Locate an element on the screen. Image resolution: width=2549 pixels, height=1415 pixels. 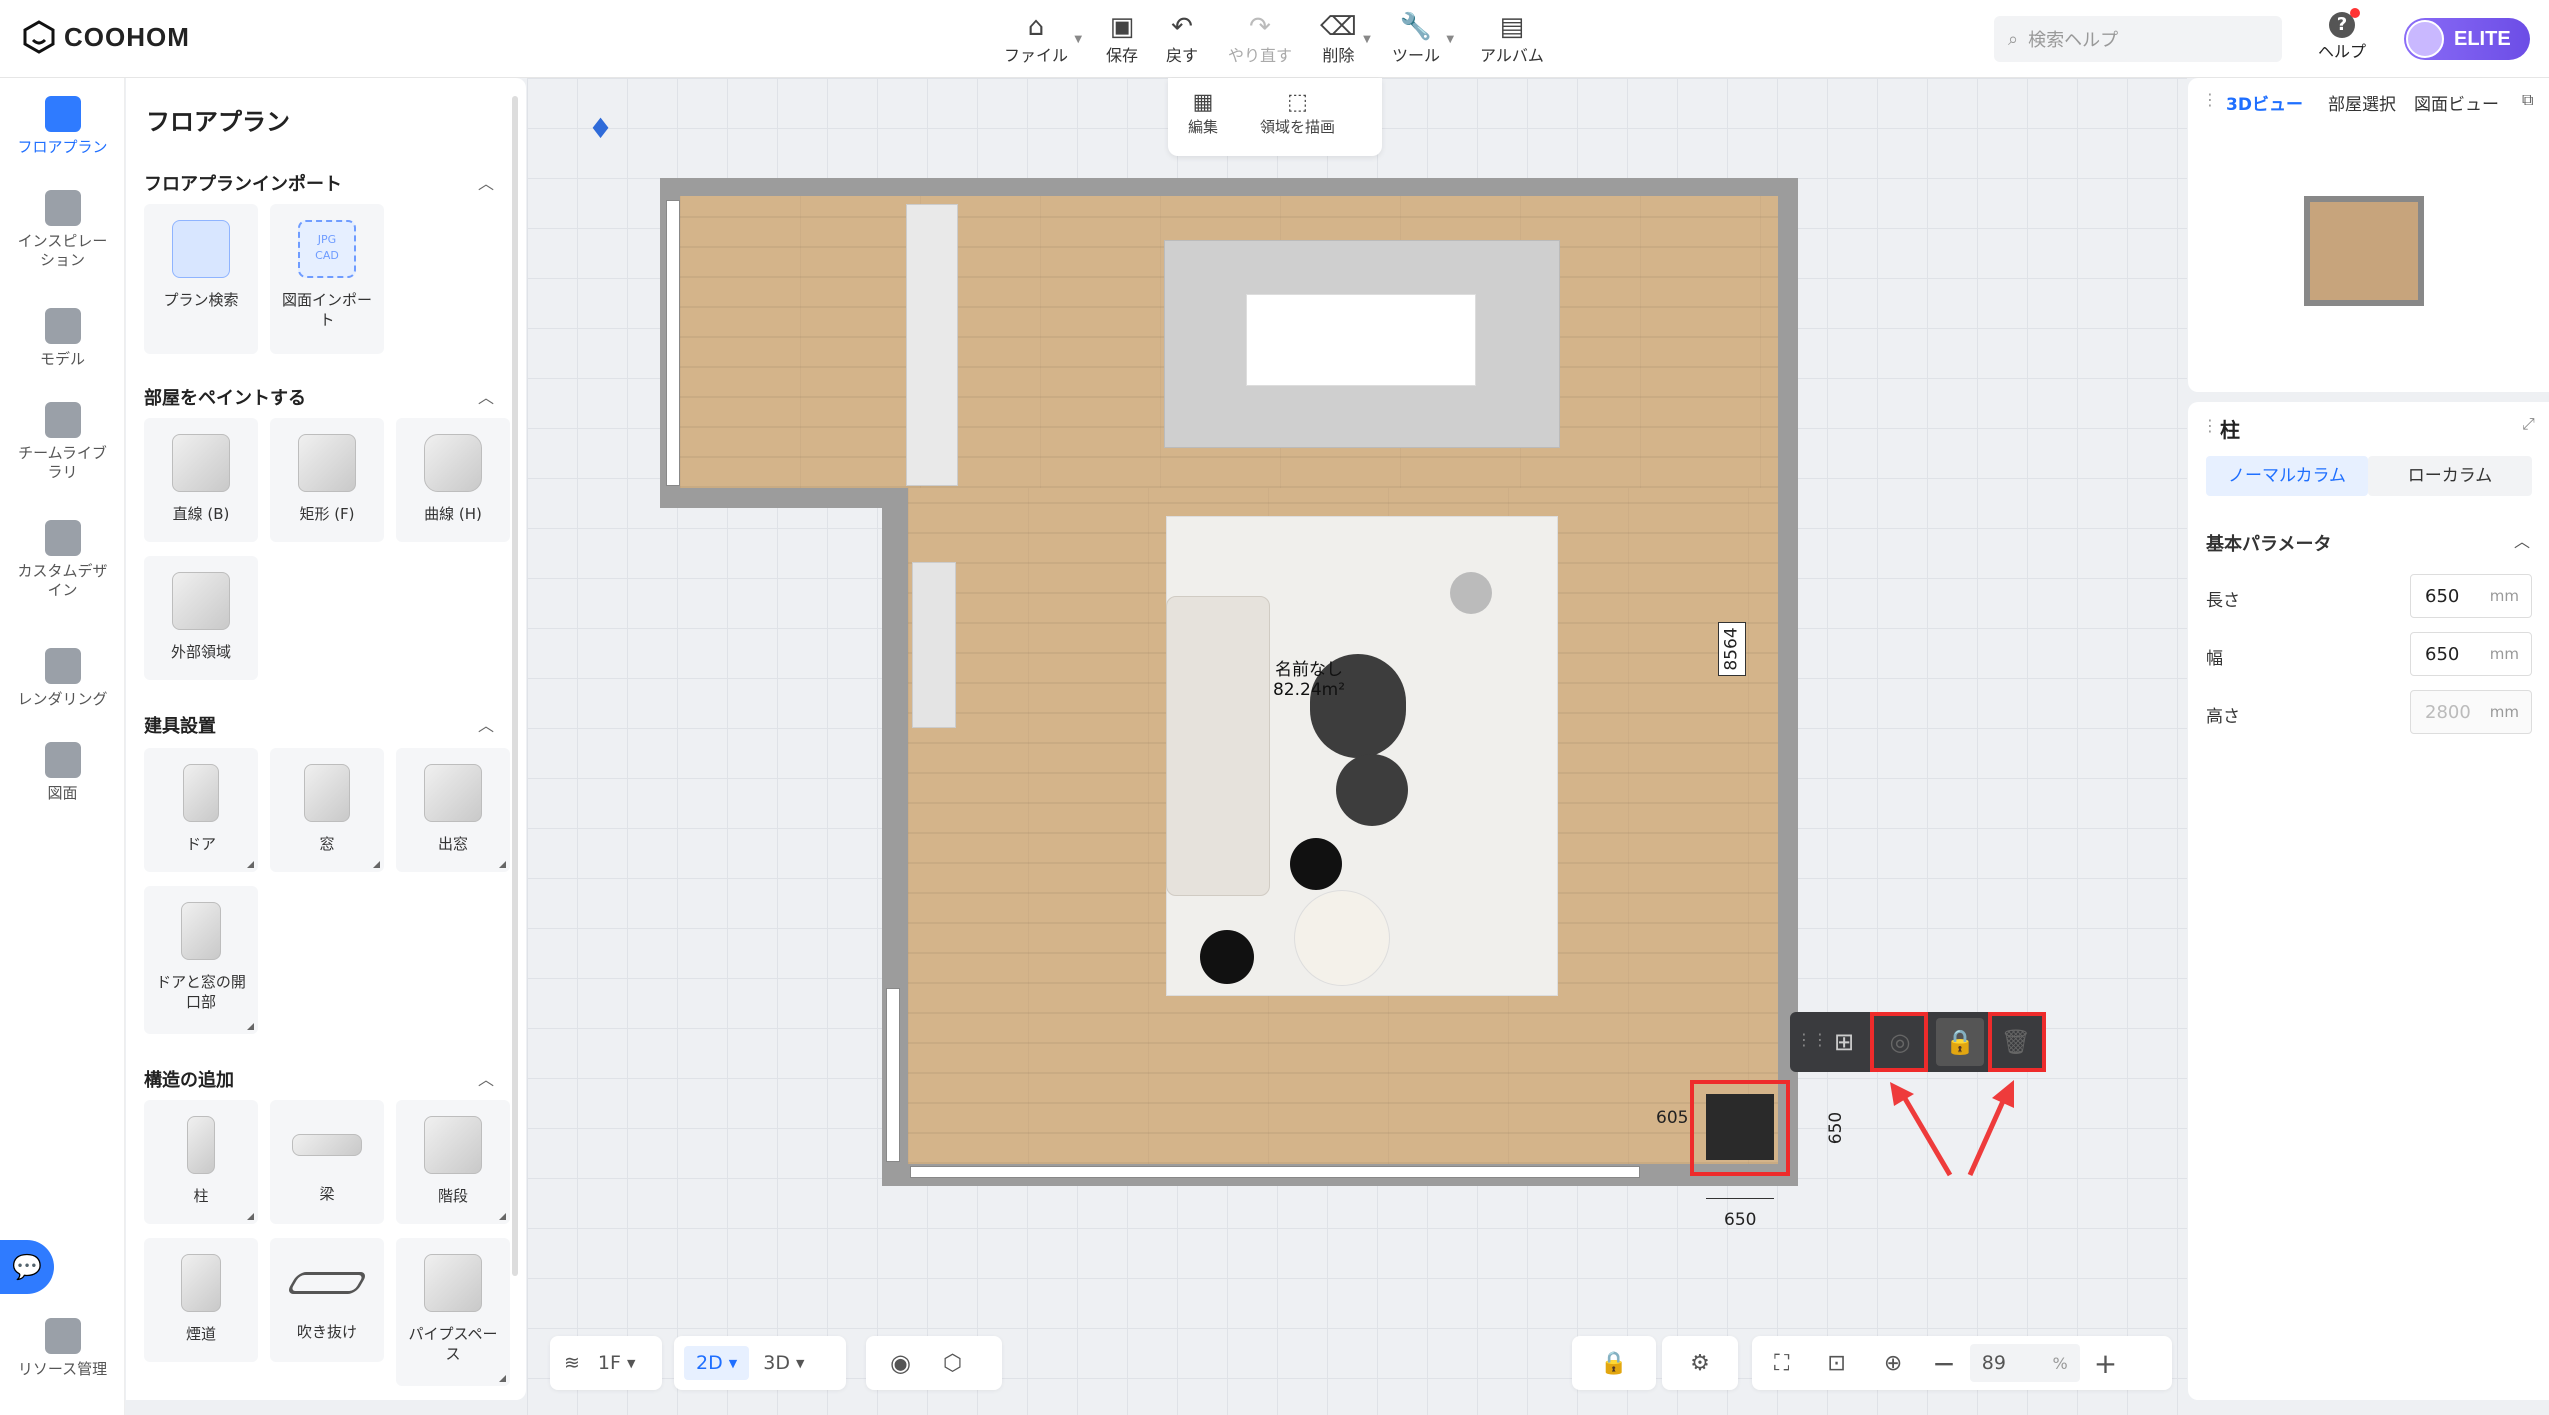
tab-drawing-view: 図面ビュー is located at coordinates (2456, 102).